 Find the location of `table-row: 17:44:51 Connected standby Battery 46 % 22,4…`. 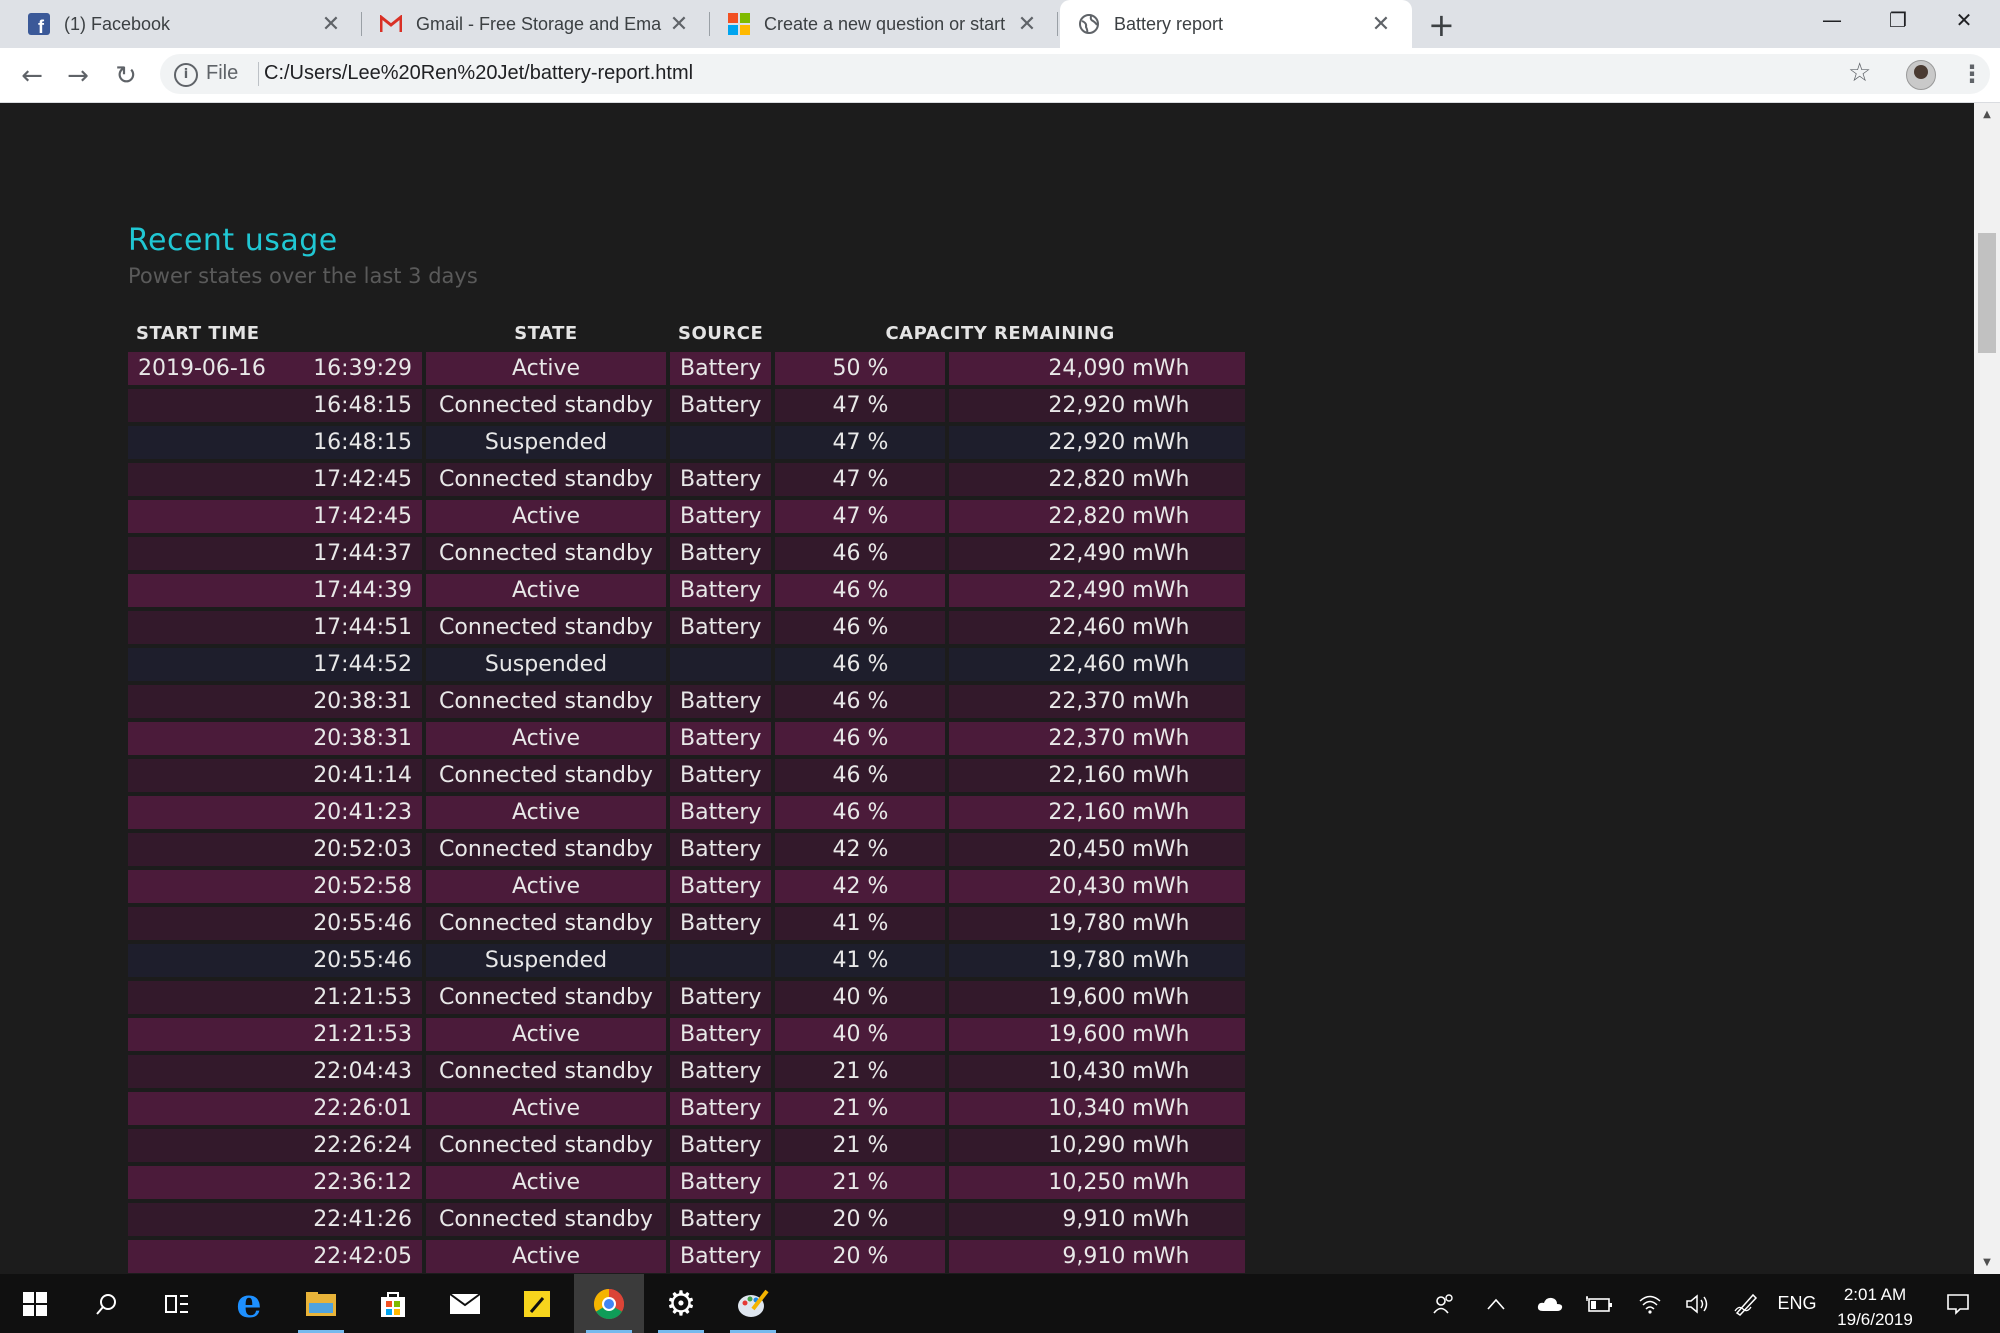

table-row: 17:44:51 Connected standby Battery 46 % 22,4… is located at coordinates (687, 627).